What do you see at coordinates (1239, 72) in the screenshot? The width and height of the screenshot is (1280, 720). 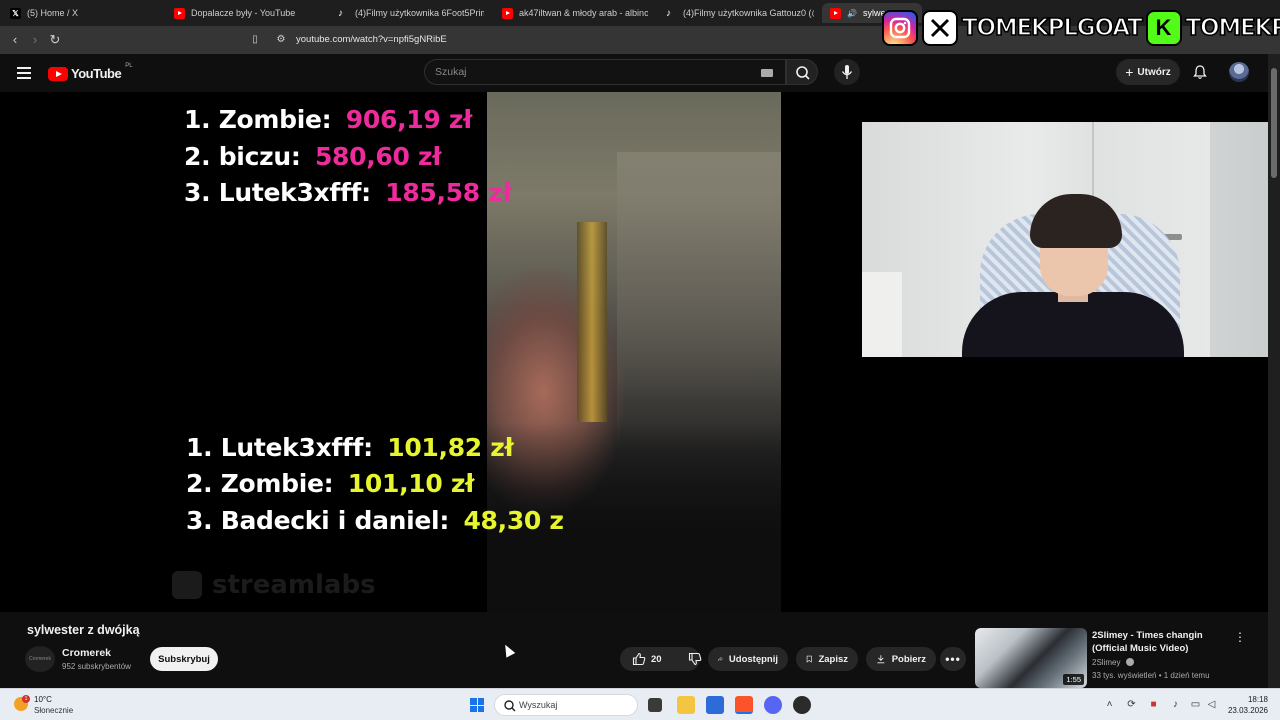 I see `user-avatar` at bounding box center [1239, 72].